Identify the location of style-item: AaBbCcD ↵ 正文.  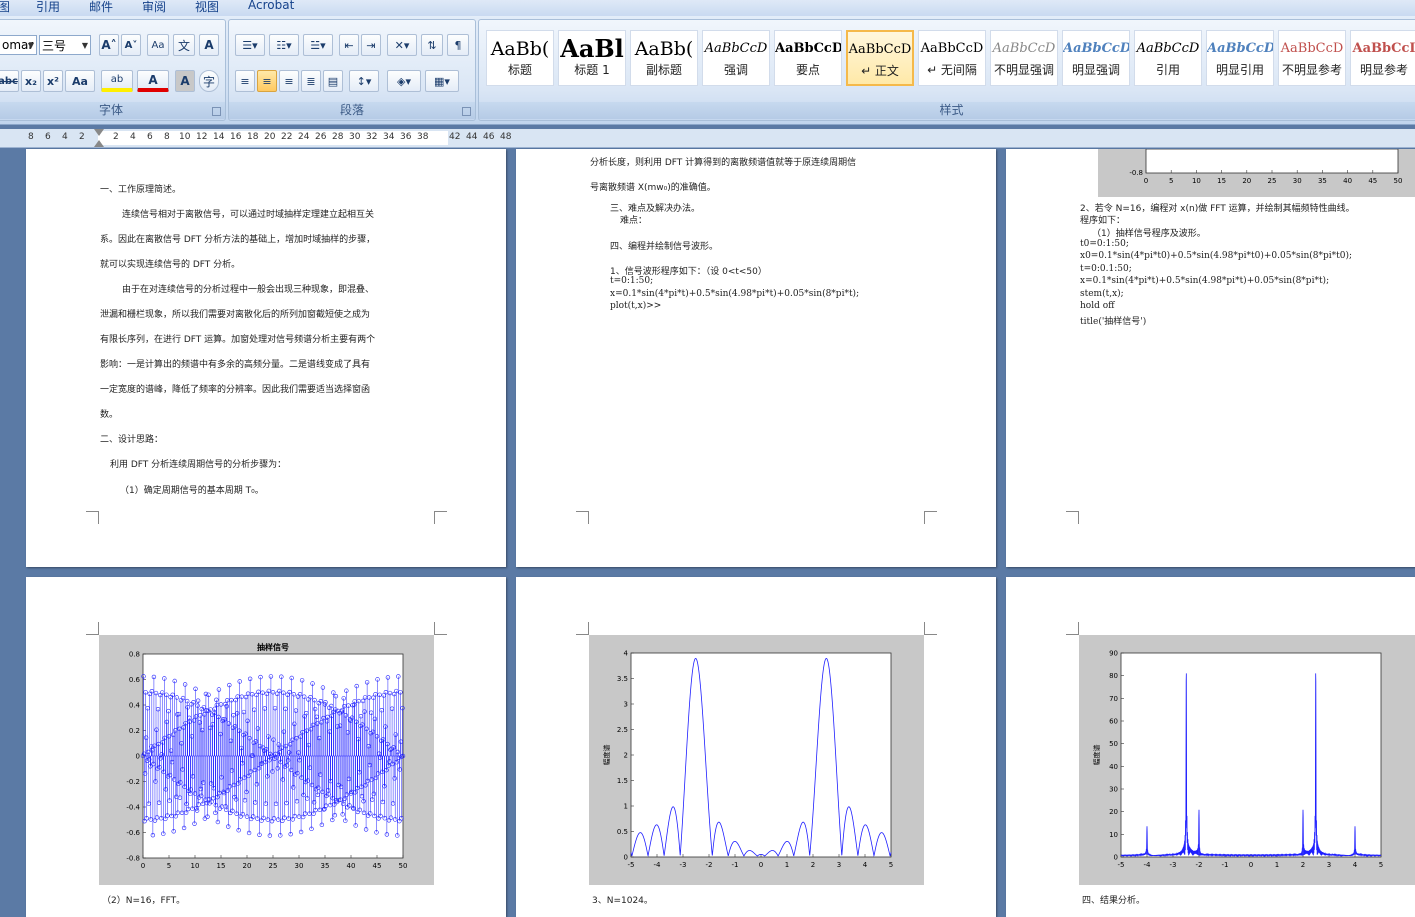
(880, 58).